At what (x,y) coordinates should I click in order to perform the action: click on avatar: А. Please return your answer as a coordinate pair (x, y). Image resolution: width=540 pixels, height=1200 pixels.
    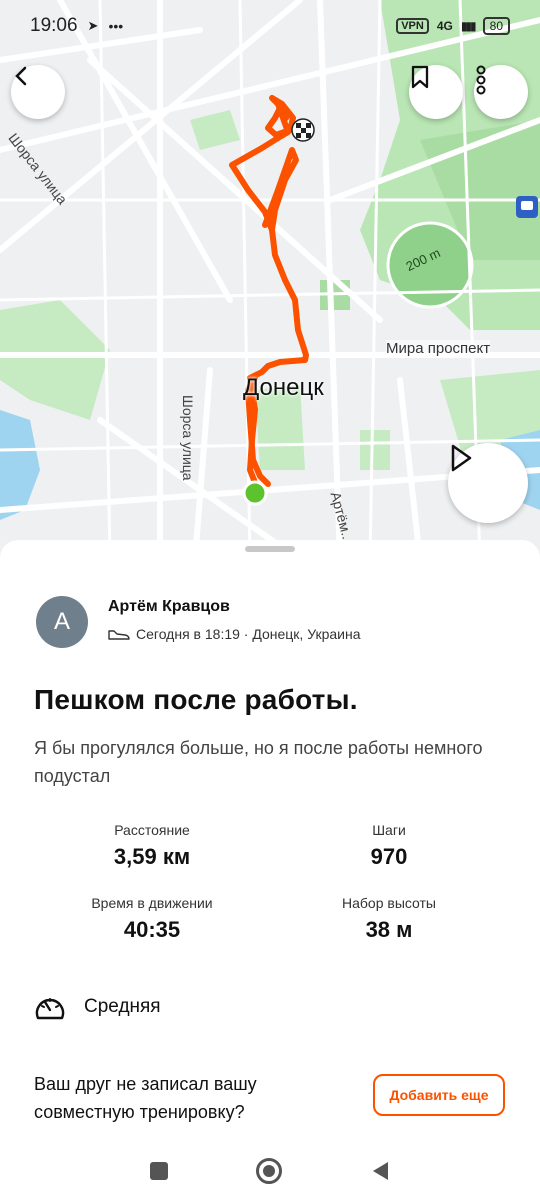
    Looking at the image, I should click on (62, 622).